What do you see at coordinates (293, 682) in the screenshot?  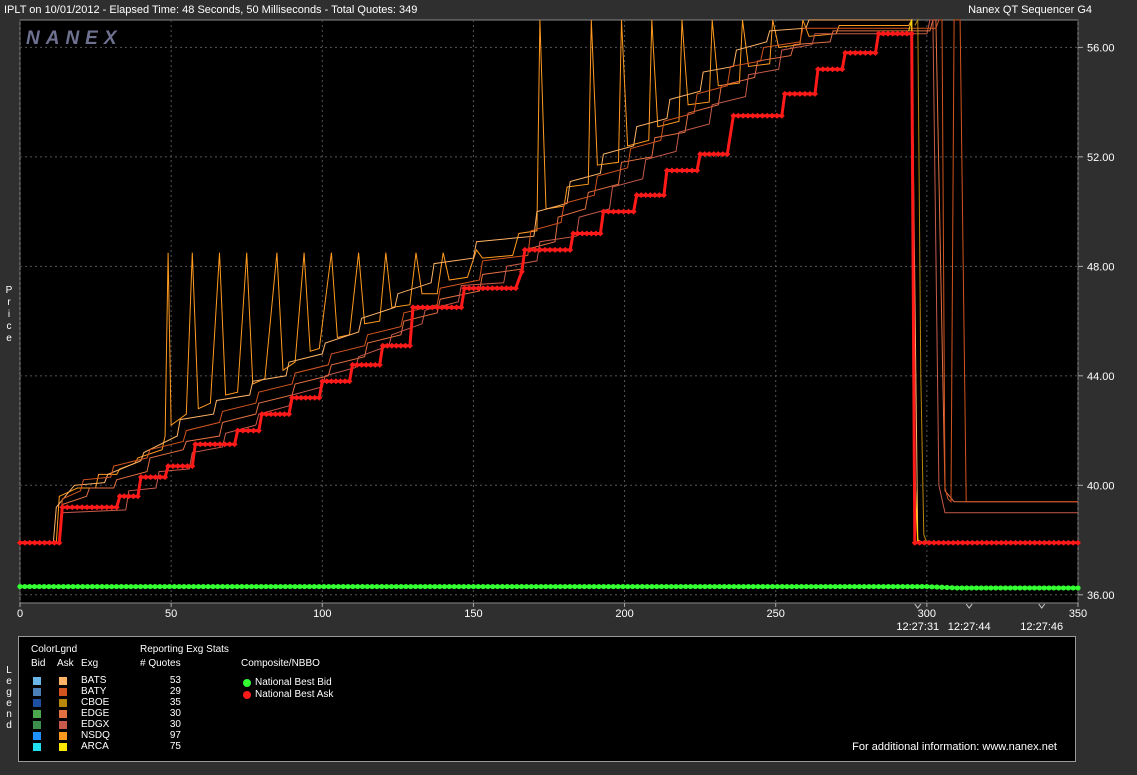 I see `legend-nbbo-label: National Best Bid` at bounding box center [293, 682].